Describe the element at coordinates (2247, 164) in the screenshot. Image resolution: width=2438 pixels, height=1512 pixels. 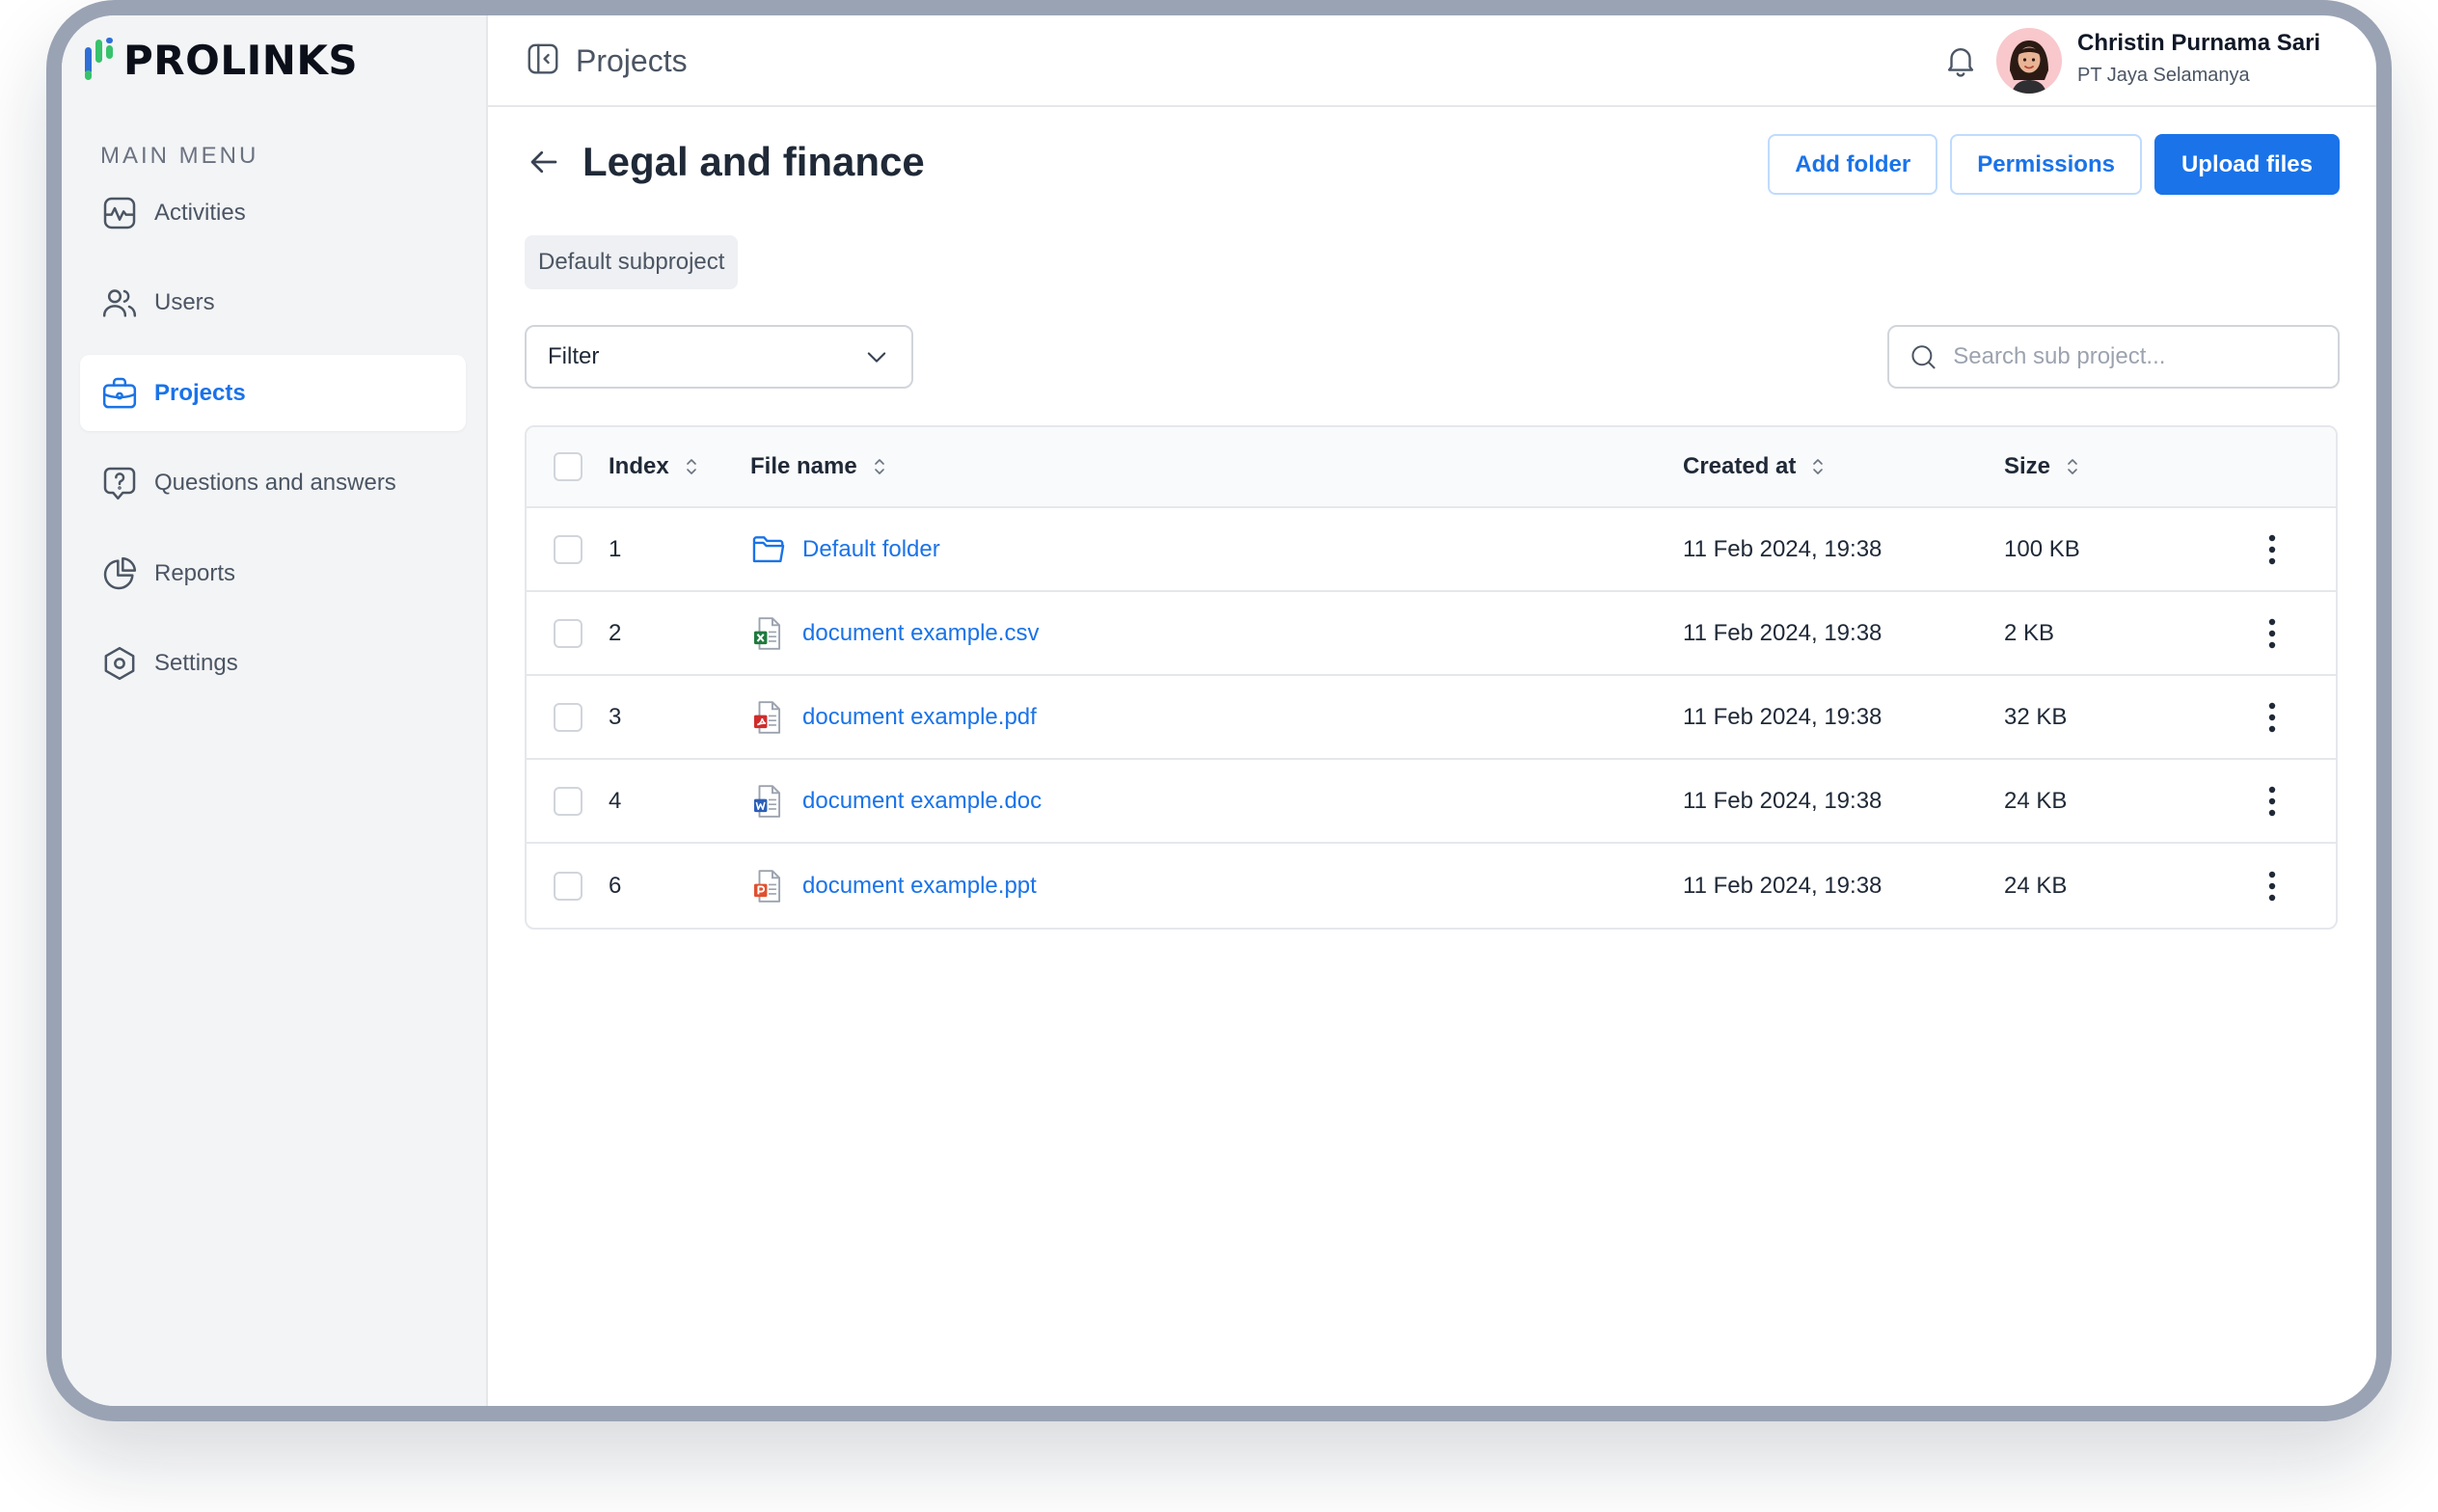
I see `upload-files-button: Upload files` at that location.